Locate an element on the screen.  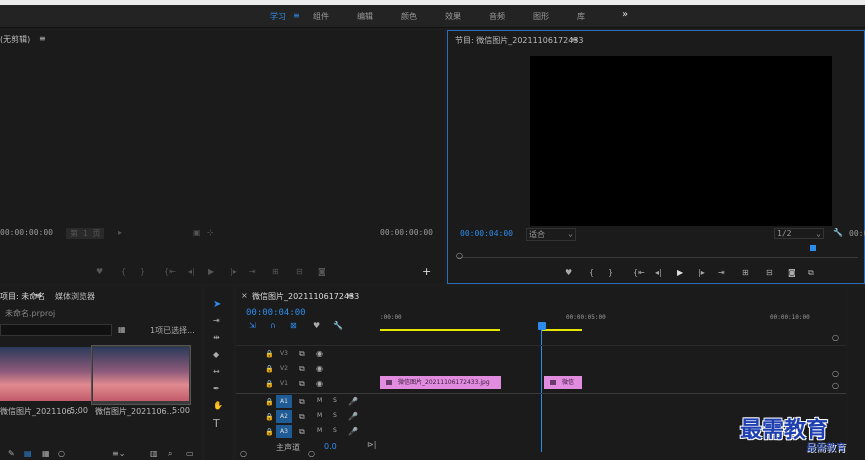
source-menu-icon: ≡ is located at coordinates (42, 38).